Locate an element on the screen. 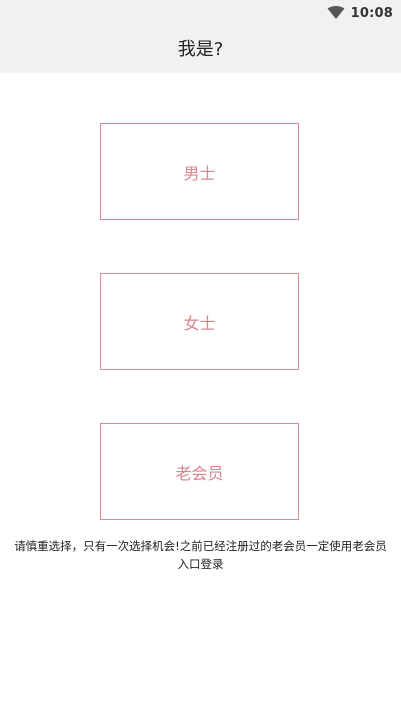 This screenshot has width=401, height=710. wifi-icon is located at coordinates (336, 12).